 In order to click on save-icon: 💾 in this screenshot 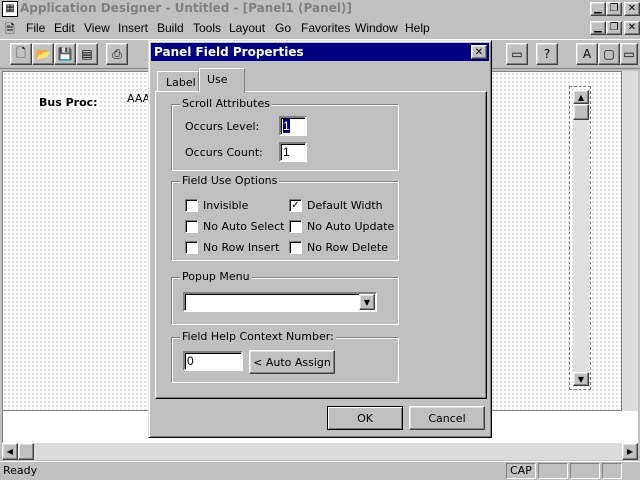, I will do `click(65, 54)`.